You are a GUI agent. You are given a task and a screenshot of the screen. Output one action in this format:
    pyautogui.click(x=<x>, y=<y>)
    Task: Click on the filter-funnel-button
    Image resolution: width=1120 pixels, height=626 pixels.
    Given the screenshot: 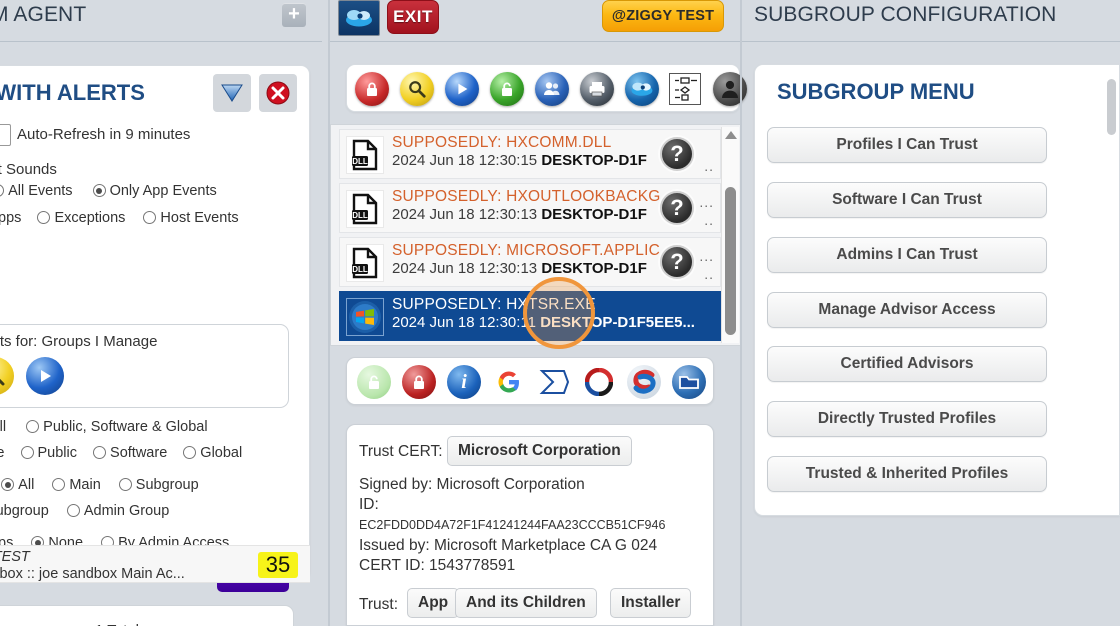 What is the action you would take?
    pyautogui.click(x=232, y=93)
    